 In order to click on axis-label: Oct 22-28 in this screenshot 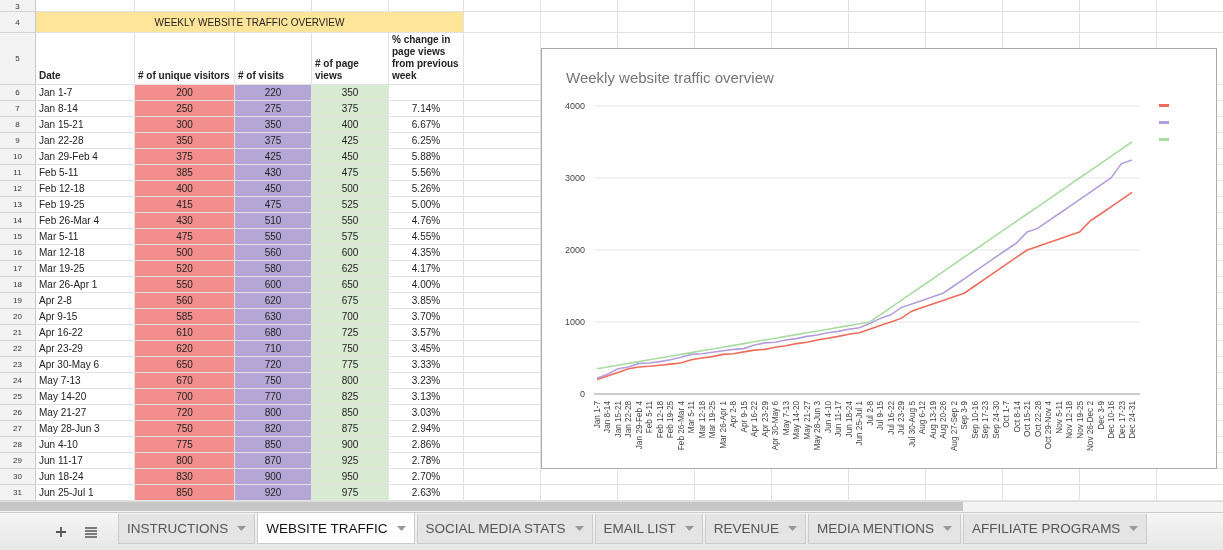, I will do `click(1038, 419)`.